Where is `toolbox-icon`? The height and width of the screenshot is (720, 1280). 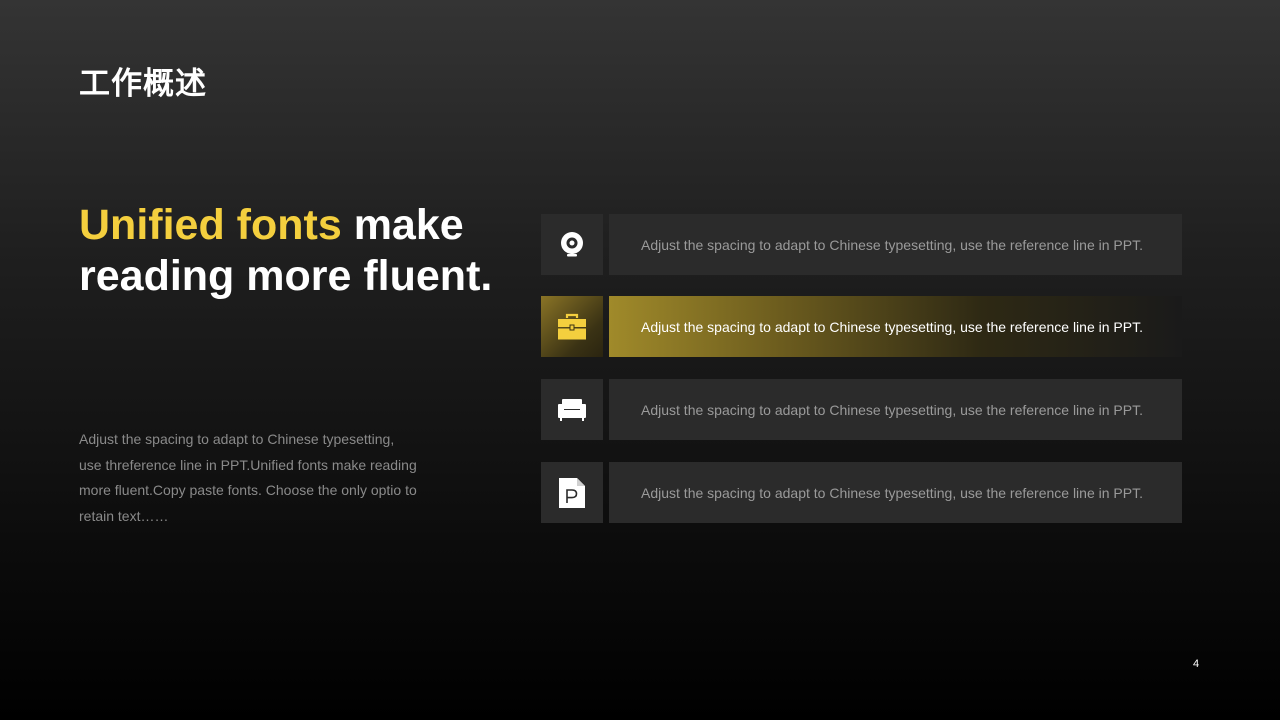
toolbox-icon is located at coordinates (572, 327).